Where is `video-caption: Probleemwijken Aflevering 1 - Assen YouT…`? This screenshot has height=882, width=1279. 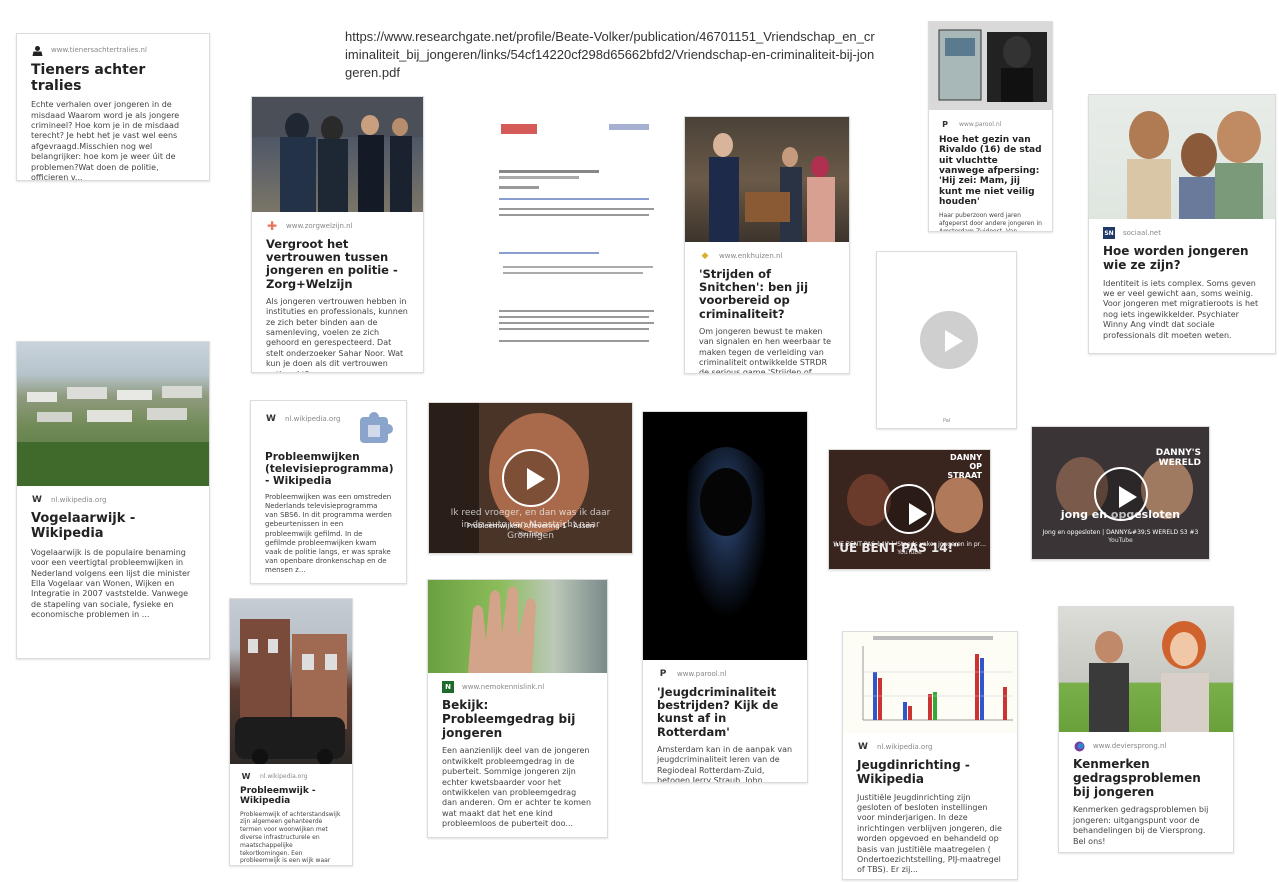
video-caption: Probleemwijken Aflevering 1 - Assen YouT… is located at coordinates (530, 530).